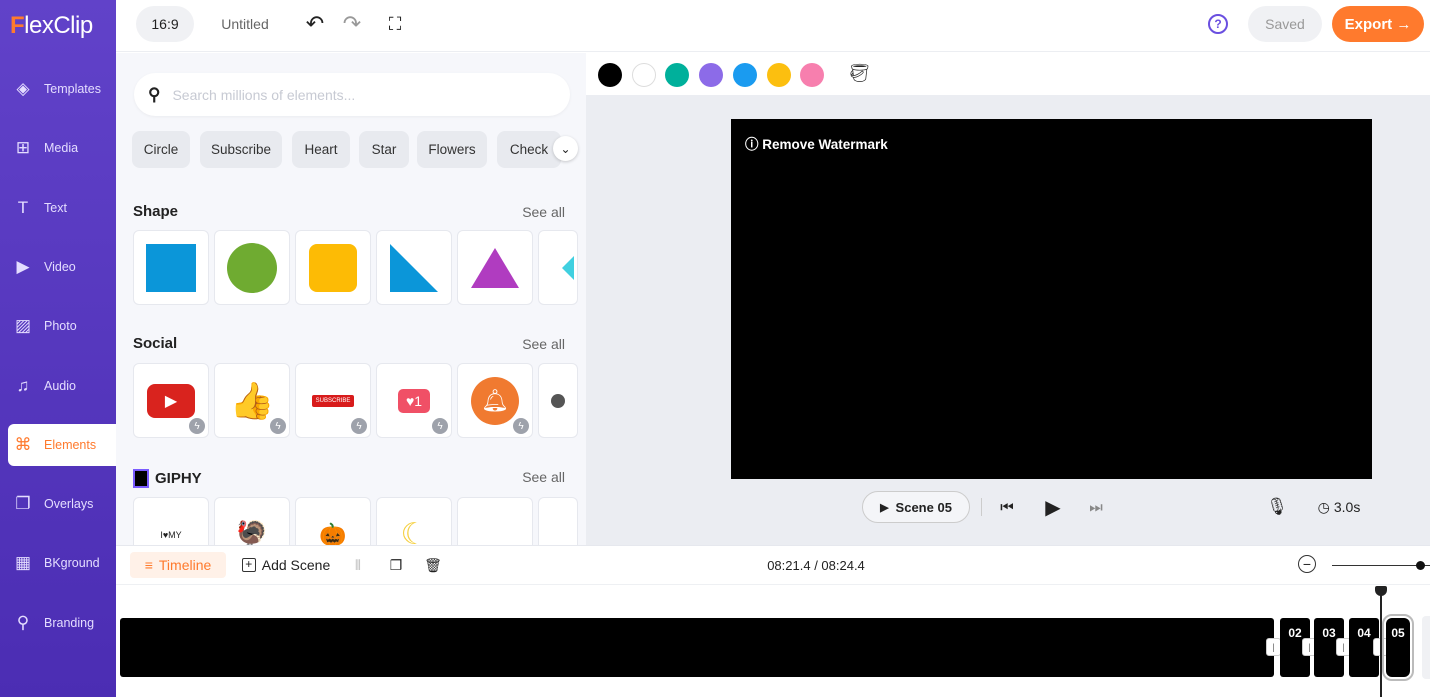 This screenshot has width=1430, height=697. I want to click on tag-heart: Heart, so click(321, 149).